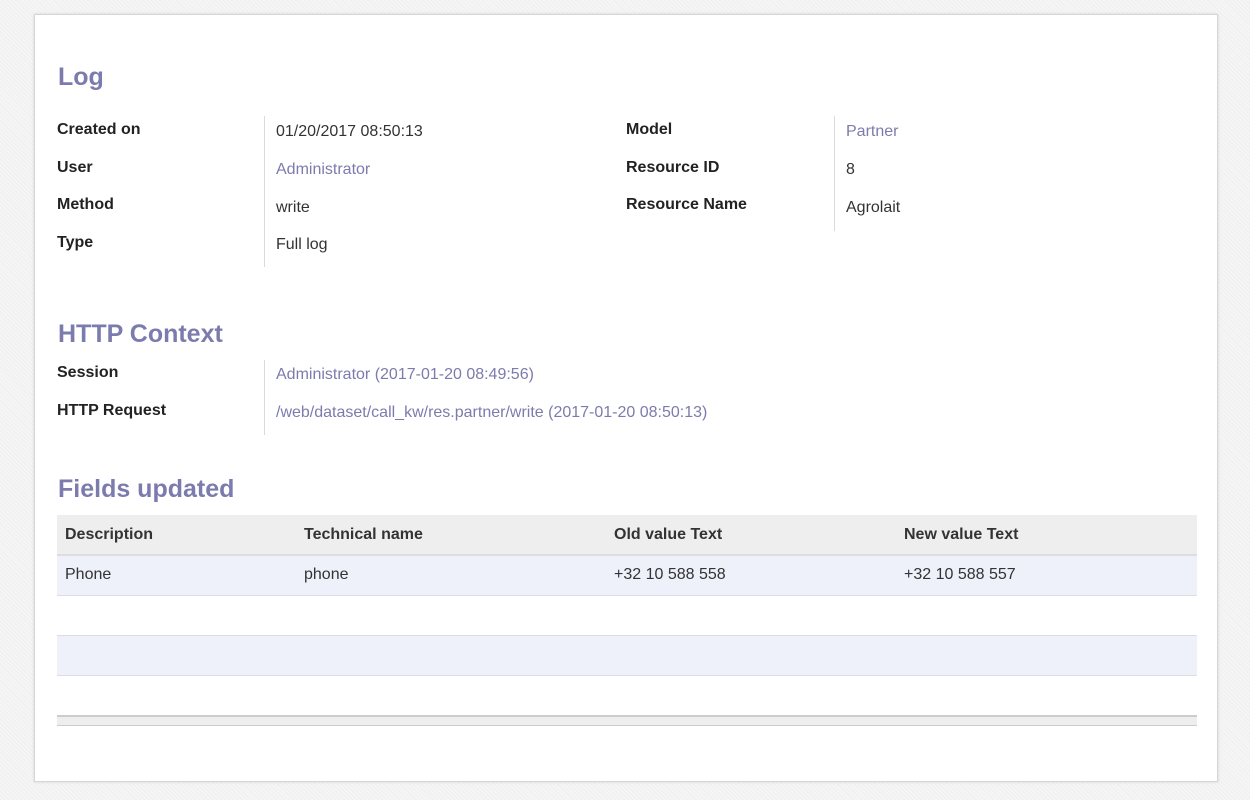 This screenshot has width=1250, height=800. What do you see at coordinates (146, 489) in the screenshot?
I see `fields-updated-section-title: Fields updated` at bounding box center [146, 489].